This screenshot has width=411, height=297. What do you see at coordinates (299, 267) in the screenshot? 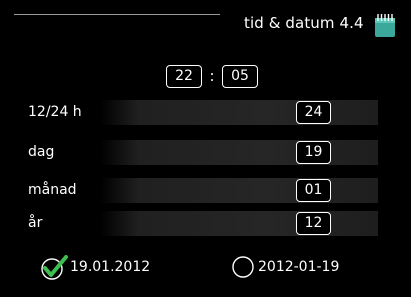
I see `date-format-label: 2012-01-19` at bounding box center [299, 267].